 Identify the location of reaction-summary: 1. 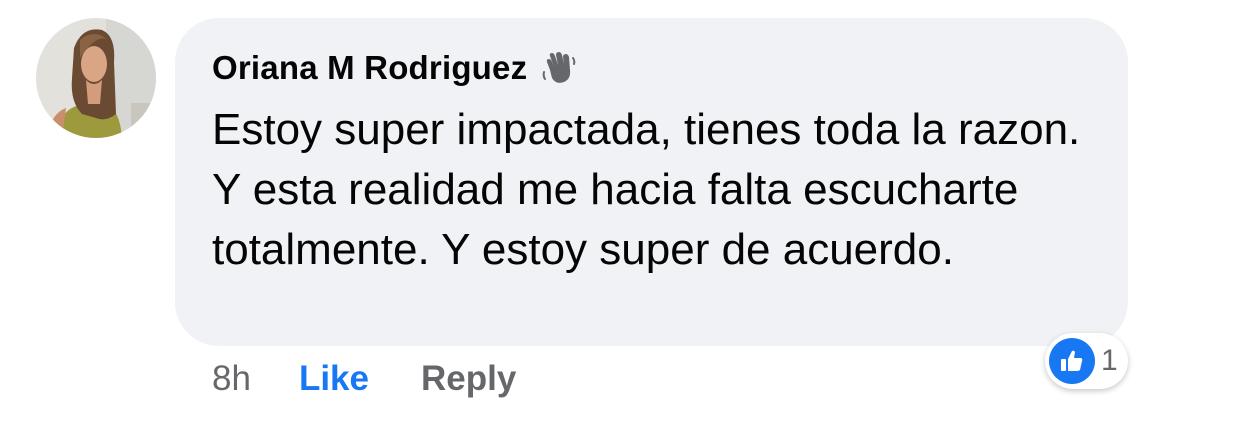
(1086, 361).